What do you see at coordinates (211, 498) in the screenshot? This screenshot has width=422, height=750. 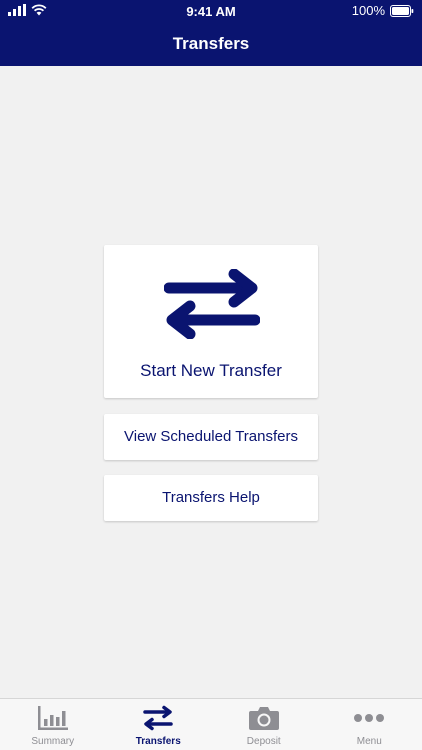 I see `transfers-help-button: Transfers Help` at bounding box center [211, 498].